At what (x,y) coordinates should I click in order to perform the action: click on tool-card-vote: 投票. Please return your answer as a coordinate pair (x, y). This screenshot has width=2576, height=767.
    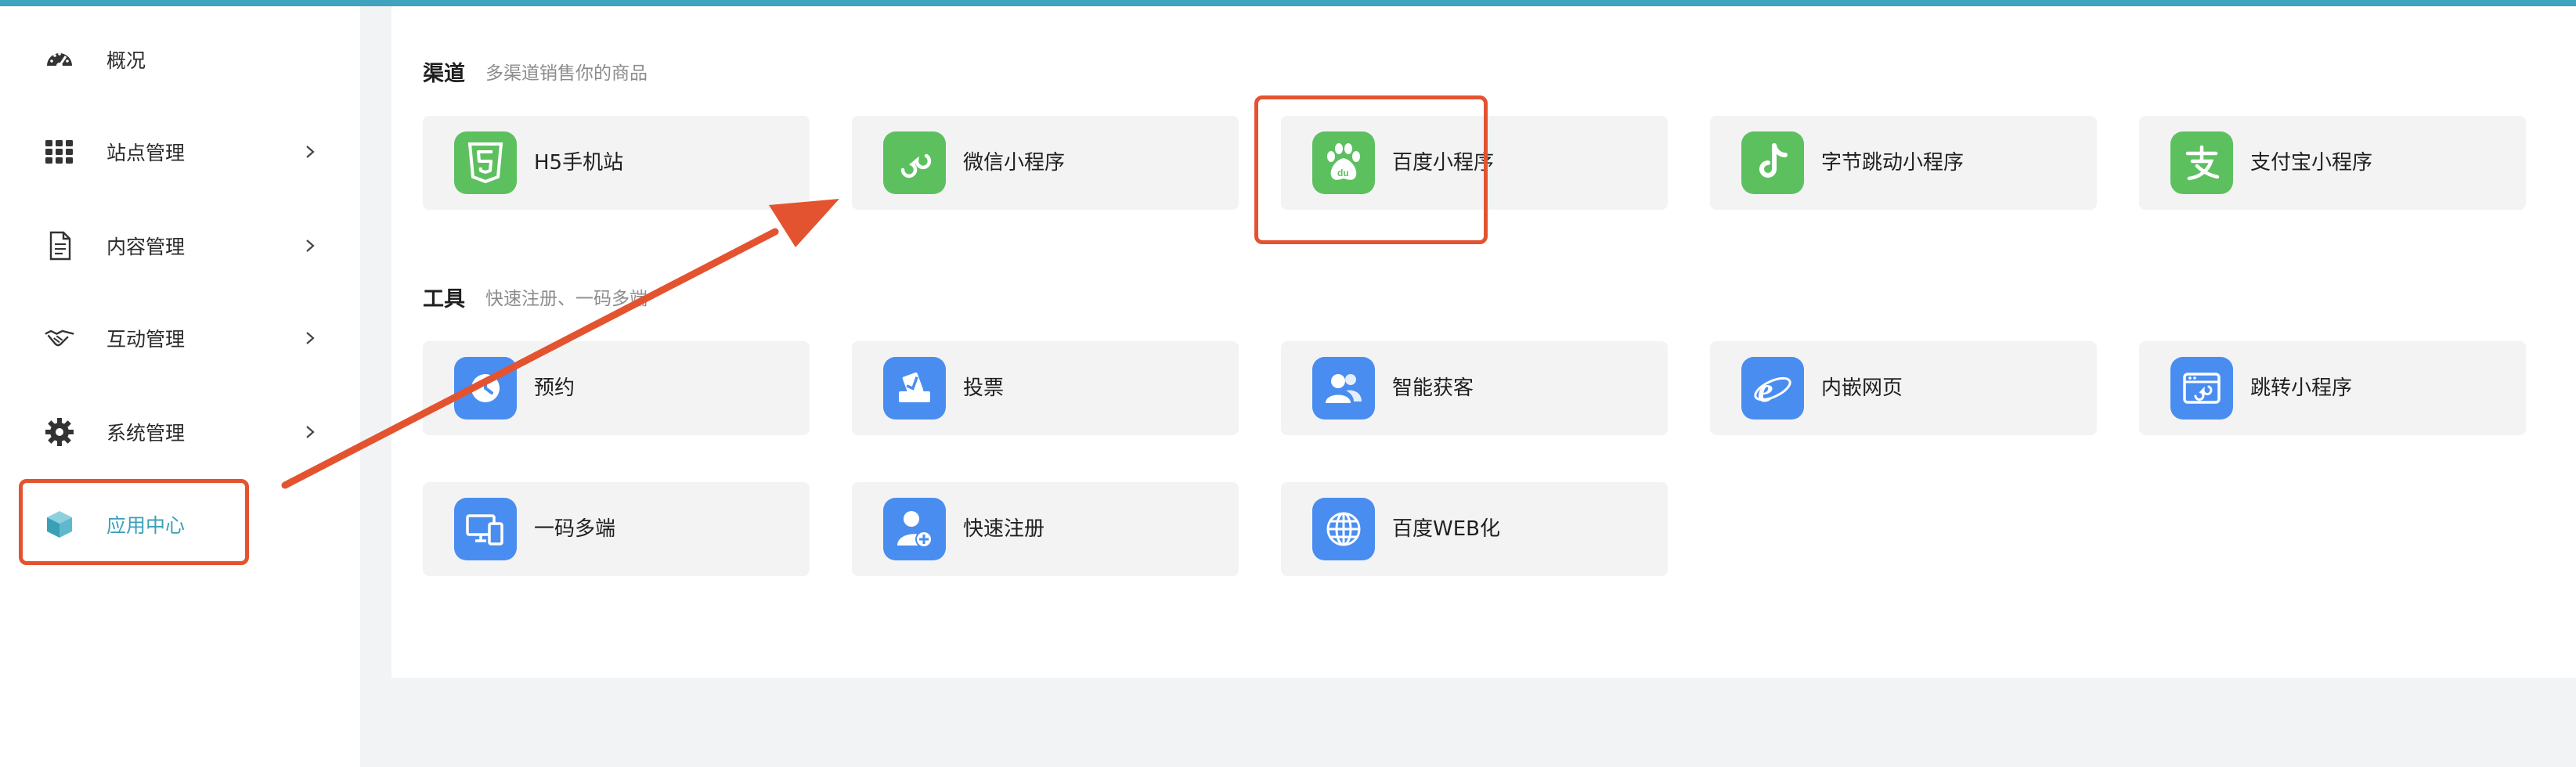
    Looking at the image, I should click on (1045, 388).